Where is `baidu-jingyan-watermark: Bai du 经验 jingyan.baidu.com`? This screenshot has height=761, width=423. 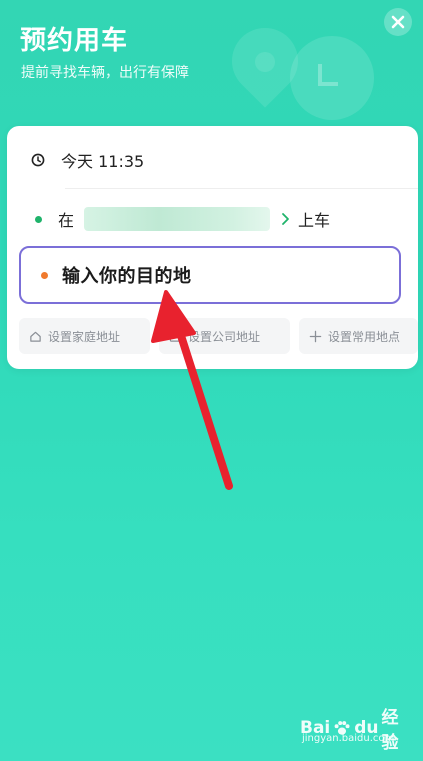 baidu-jingyan-watermark: Bai du 经验 jingyan.baidu.com is located at coordinates (356, 728).